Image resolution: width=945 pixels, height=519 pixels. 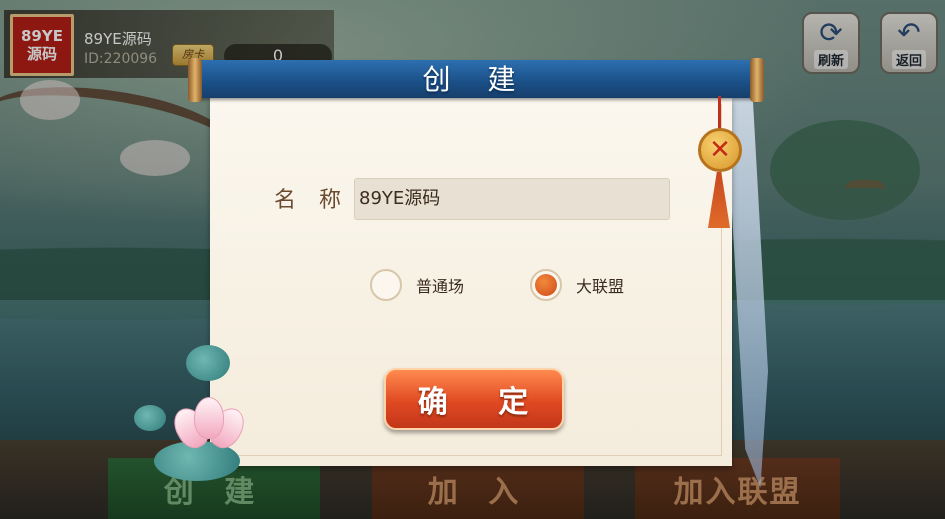 I want to click on radio-selected-dot, so click(x=546, y=285).